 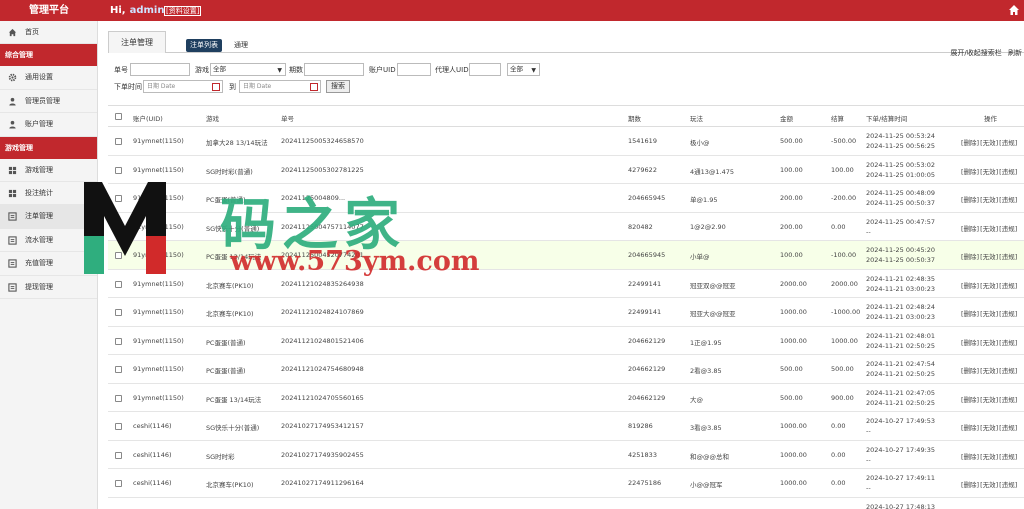 I want to click on cell-order-time: 2024-11-25 00:48:09, so click(x=901, y=193).